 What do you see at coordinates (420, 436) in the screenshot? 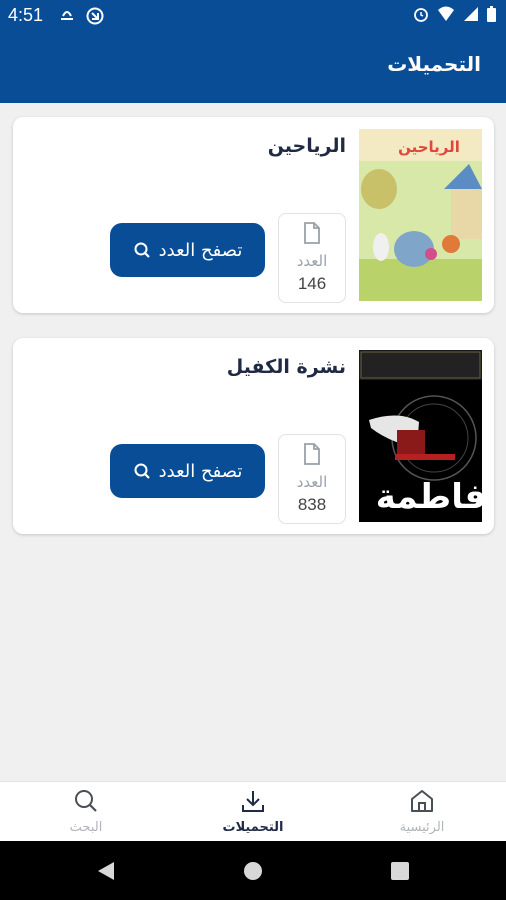
I see `magazine-cover-image: فاطمة` at bounding box center [420, 436].